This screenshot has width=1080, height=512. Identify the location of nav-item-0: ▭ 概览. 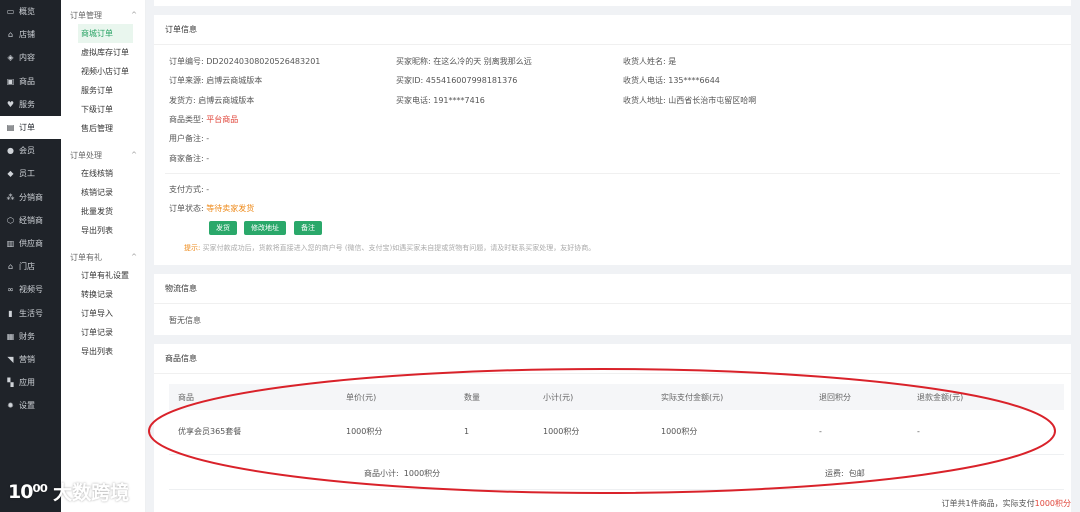
(30, 11).